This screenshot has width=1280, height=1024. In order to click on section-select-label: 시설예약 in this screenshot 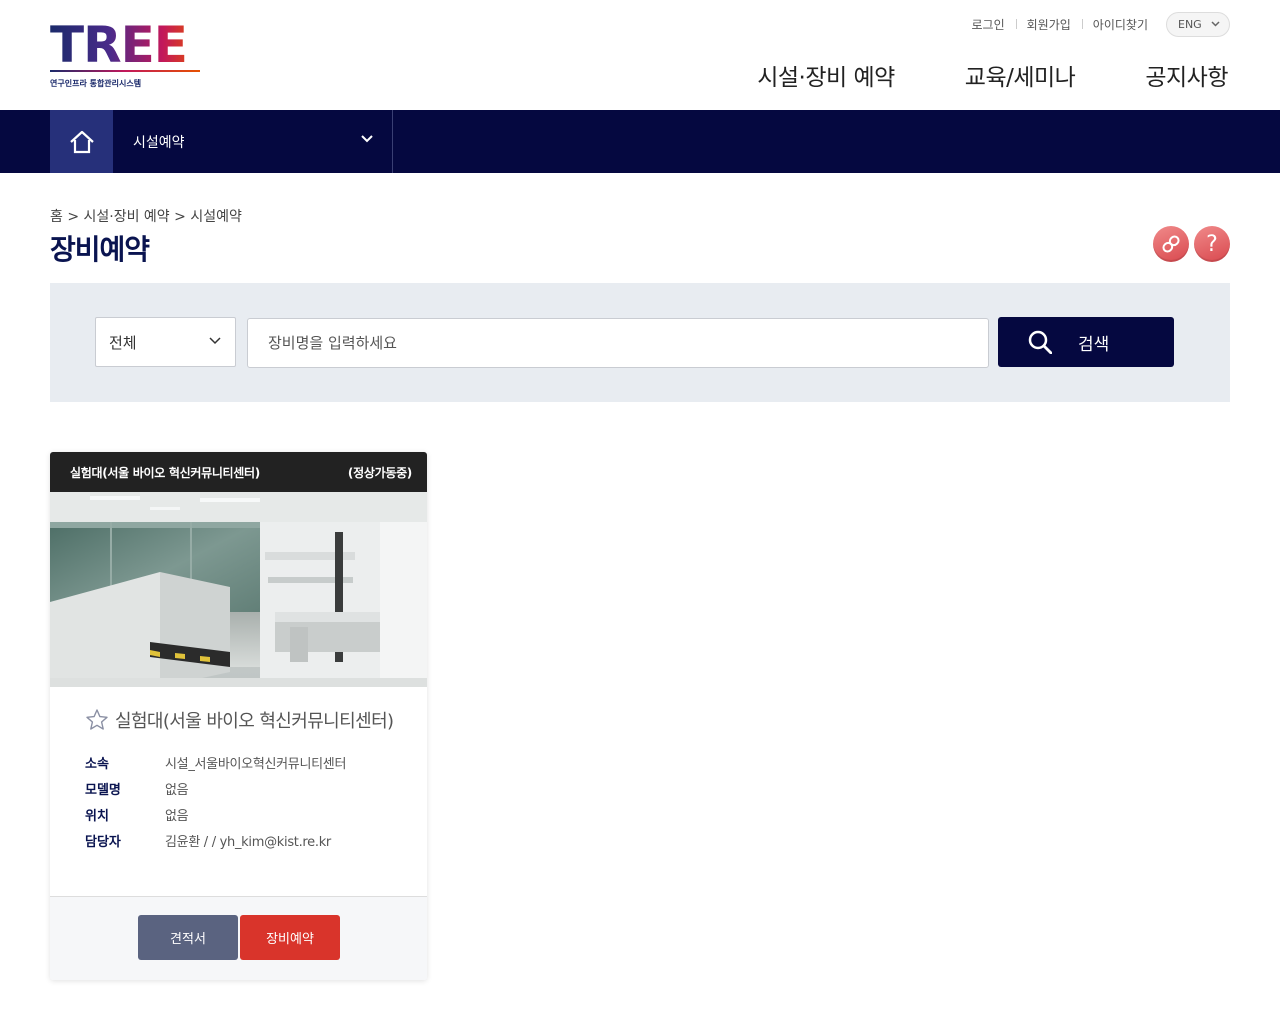, I will do `click(159, 142)`.